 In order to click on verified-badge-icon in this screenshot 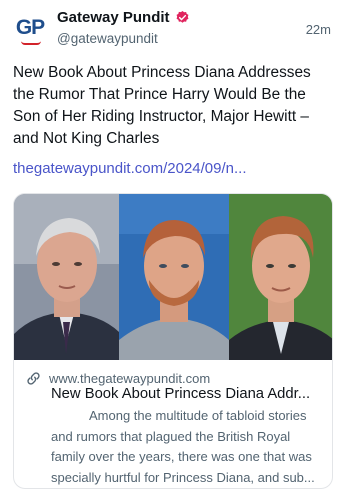, I will do `click(182, 17)`.